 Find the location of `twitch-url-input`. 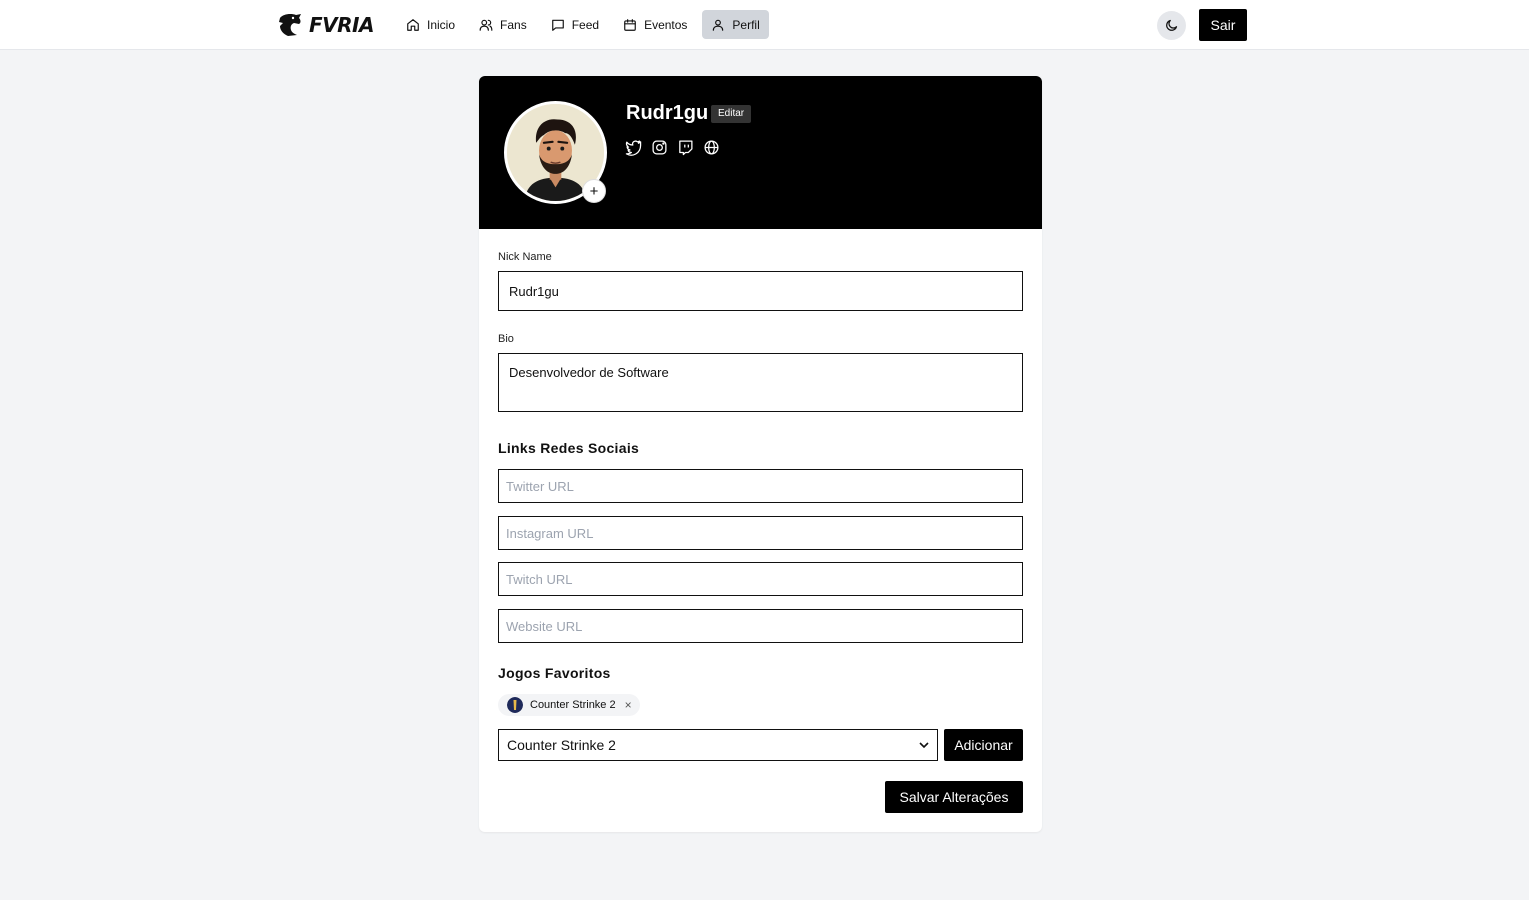

twitch-url-input is located at coordinates (760, 579).